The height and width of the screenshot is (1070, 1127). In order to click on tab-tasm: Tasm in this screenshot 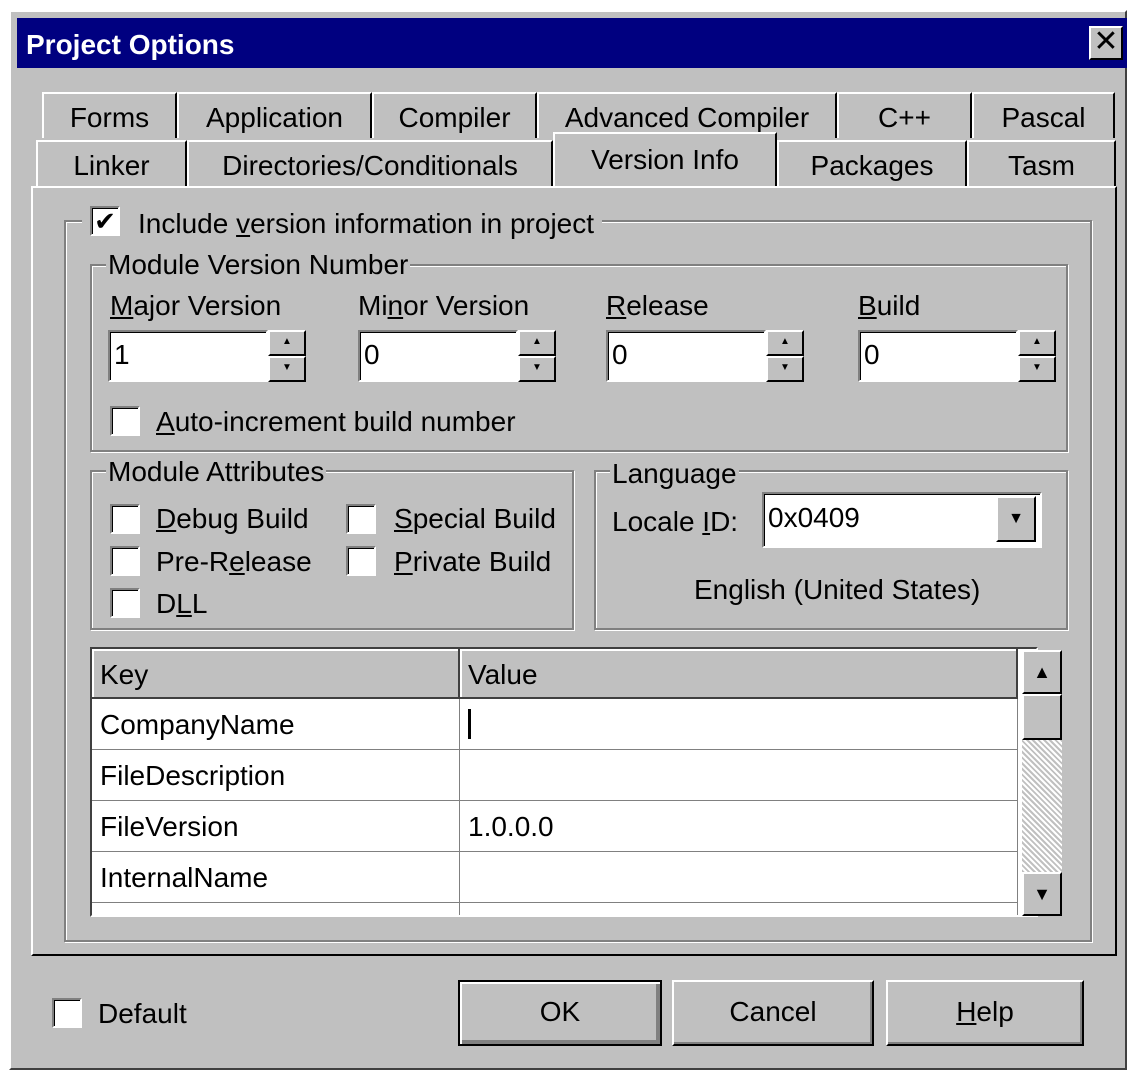, I will do `click(1041, 163)`.